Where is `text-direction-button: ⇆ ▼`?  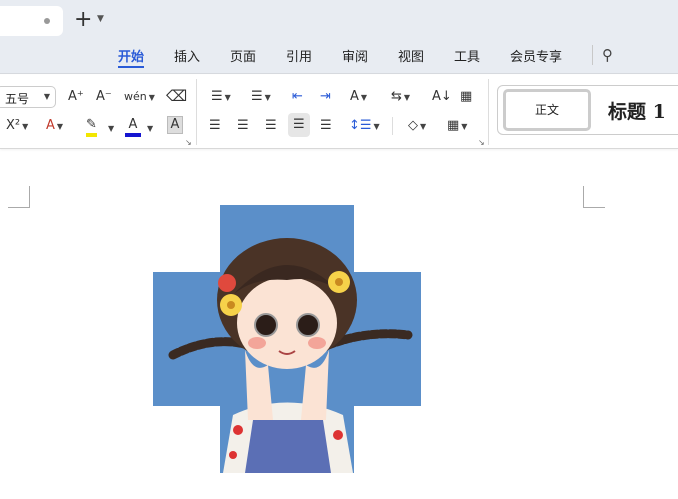 text-direction-button: ⇆ ▼ is located at coordinates (400, 97).